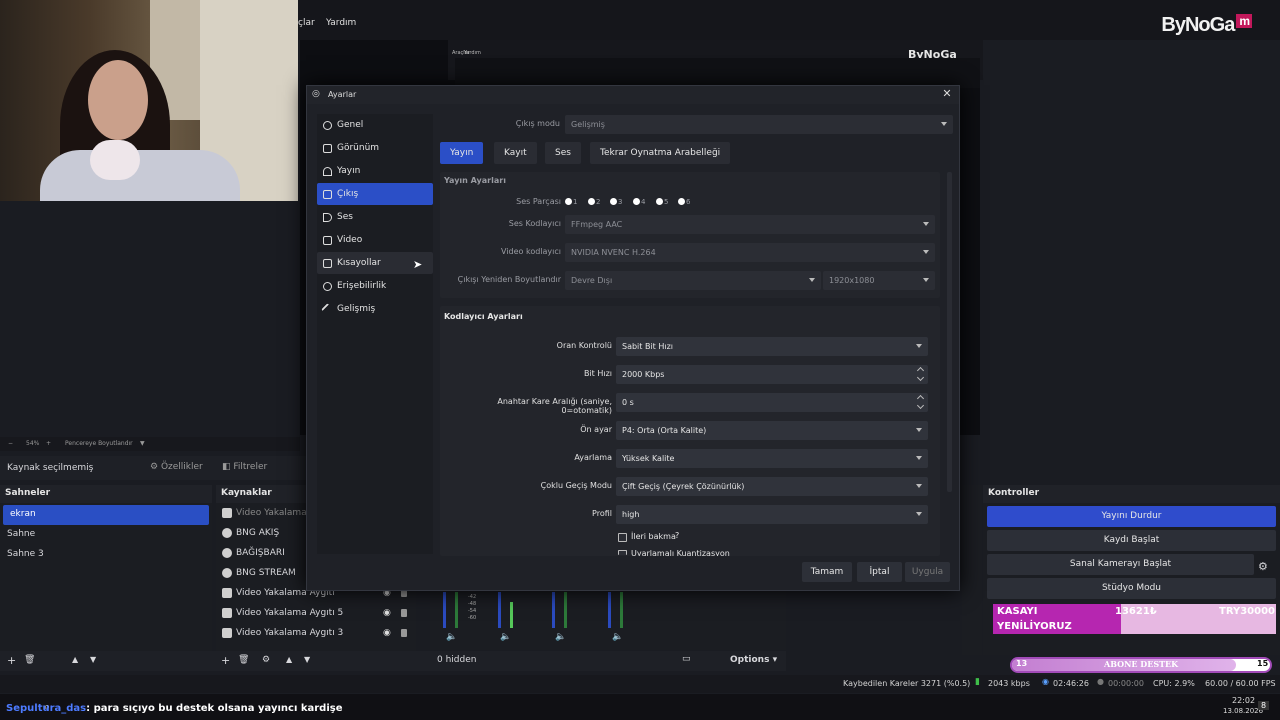 This screenshot has height=720, width=1280. I want to click on source-item: Video Yakalama Aygıtı 3 ◉, so click(316, 634).